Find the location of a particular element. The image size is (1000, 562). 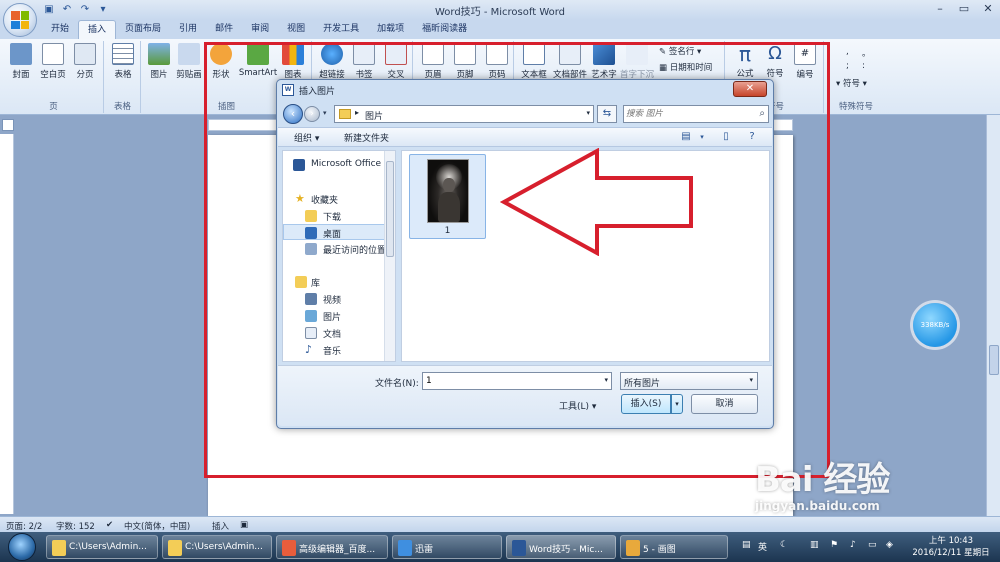

chart-button: 图表 is located at coordinates (293, 61).